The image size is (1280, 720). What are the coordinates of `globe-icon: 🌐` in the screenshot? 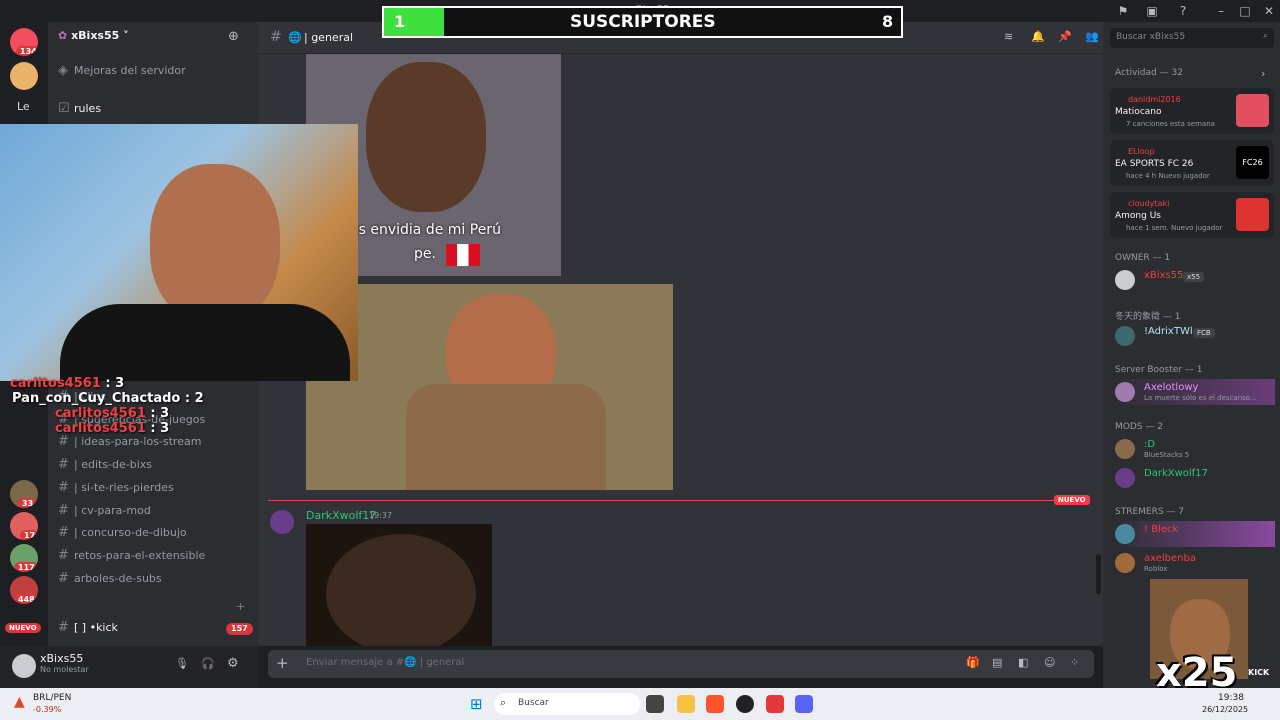 It's located at (295, 37).